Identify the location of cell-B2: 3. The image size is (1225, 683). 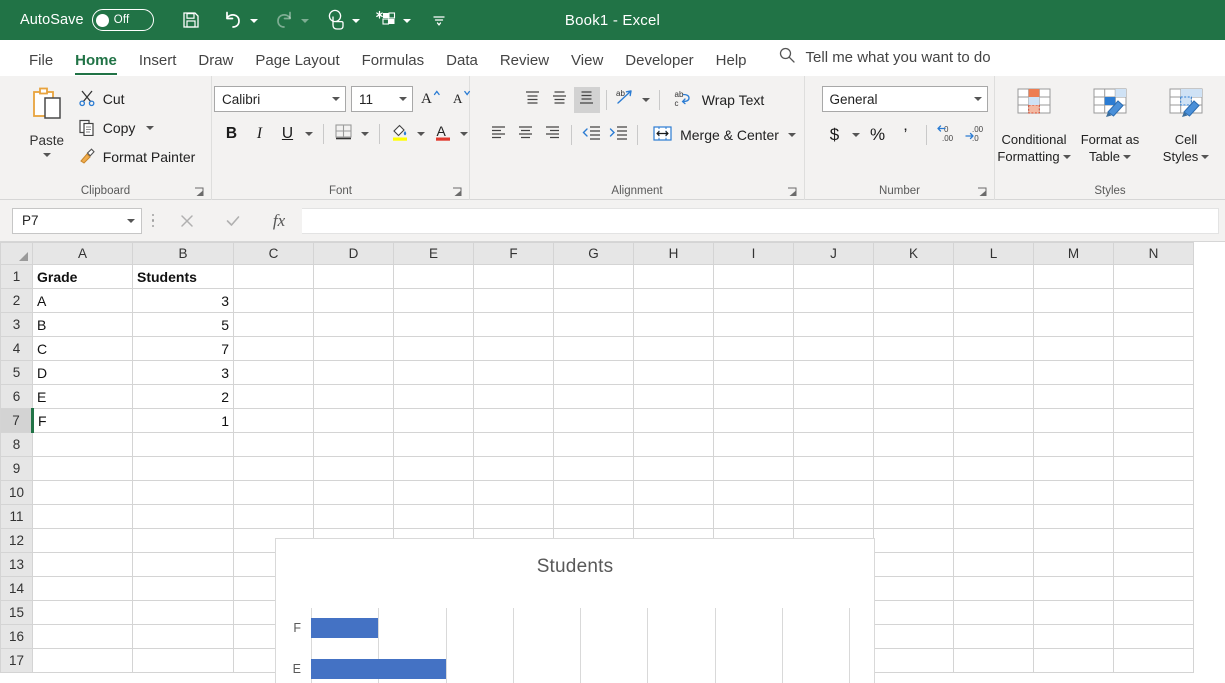
(183, 300).